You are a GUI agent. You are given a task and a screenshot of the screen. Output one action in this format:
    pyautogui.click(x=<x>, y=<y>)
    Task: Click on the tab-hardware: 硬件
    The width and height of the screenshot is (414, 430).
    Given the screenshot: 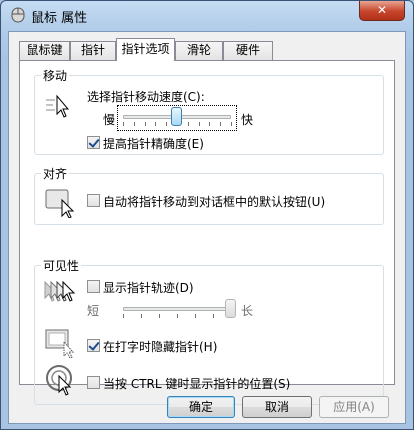 What is the action you would take?
    pyautogui.click(x=248, y=50)
    